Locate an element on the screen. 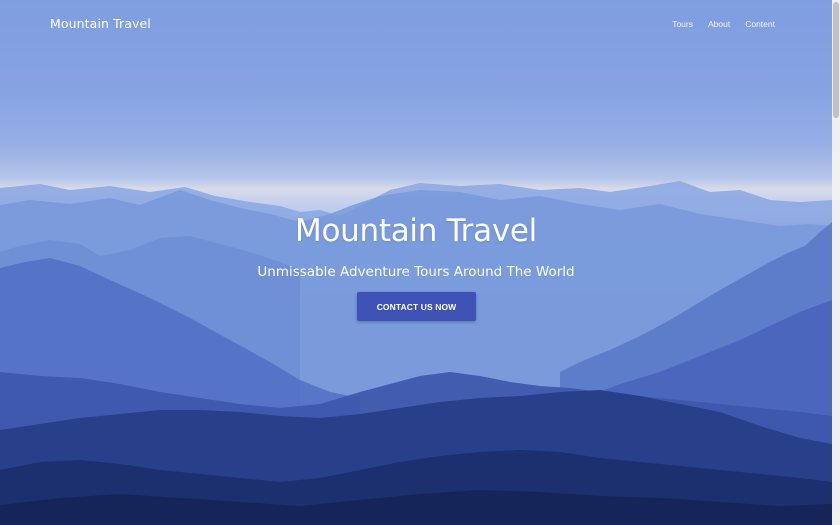  page-scrollbar is located at coordinates (836, 262).